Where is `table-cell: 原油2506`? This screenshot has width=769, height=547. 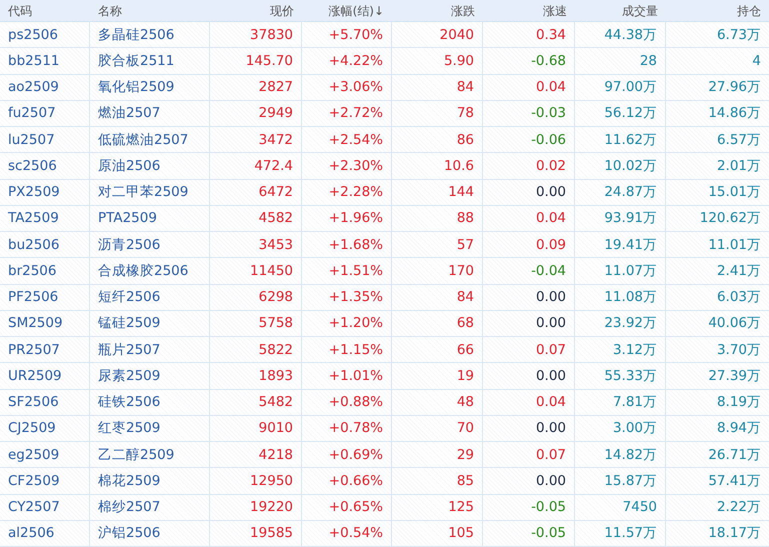
table-cell: 原油2506 is located at coordinates (150, 165).